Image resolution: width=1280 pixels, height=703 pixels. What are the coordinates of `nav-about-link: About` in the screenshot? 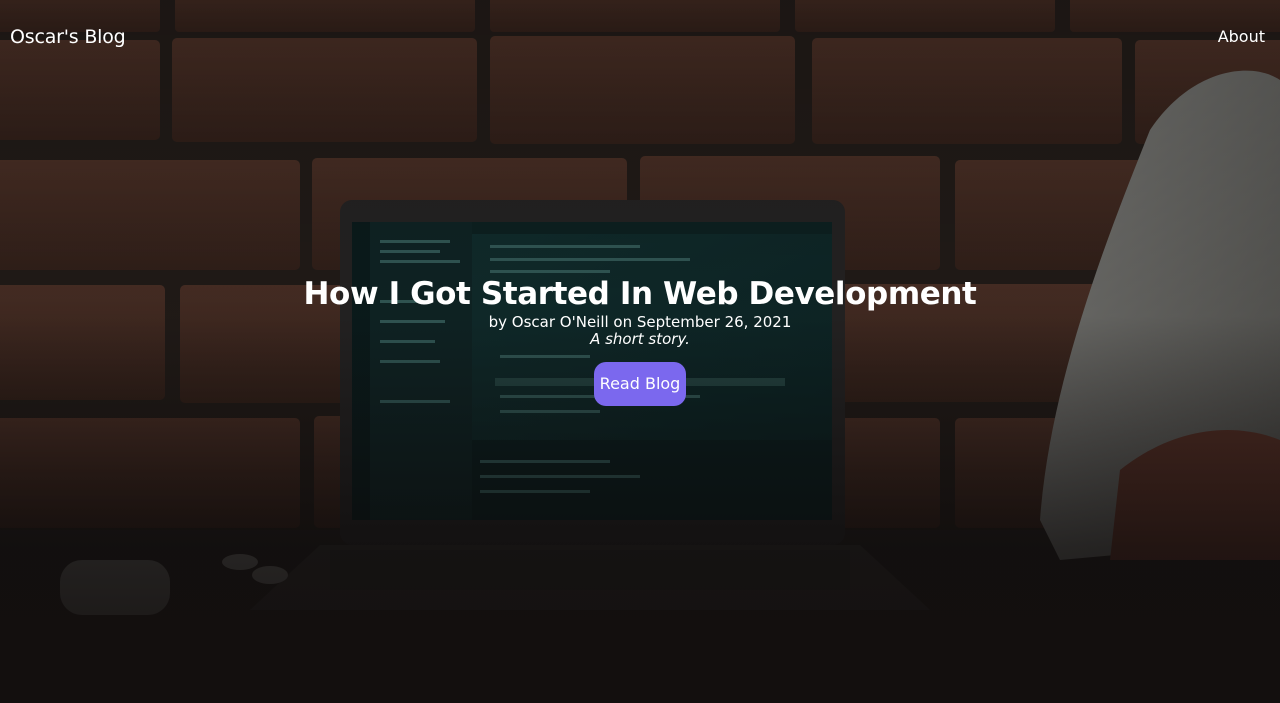 It's located at (1241, 36).